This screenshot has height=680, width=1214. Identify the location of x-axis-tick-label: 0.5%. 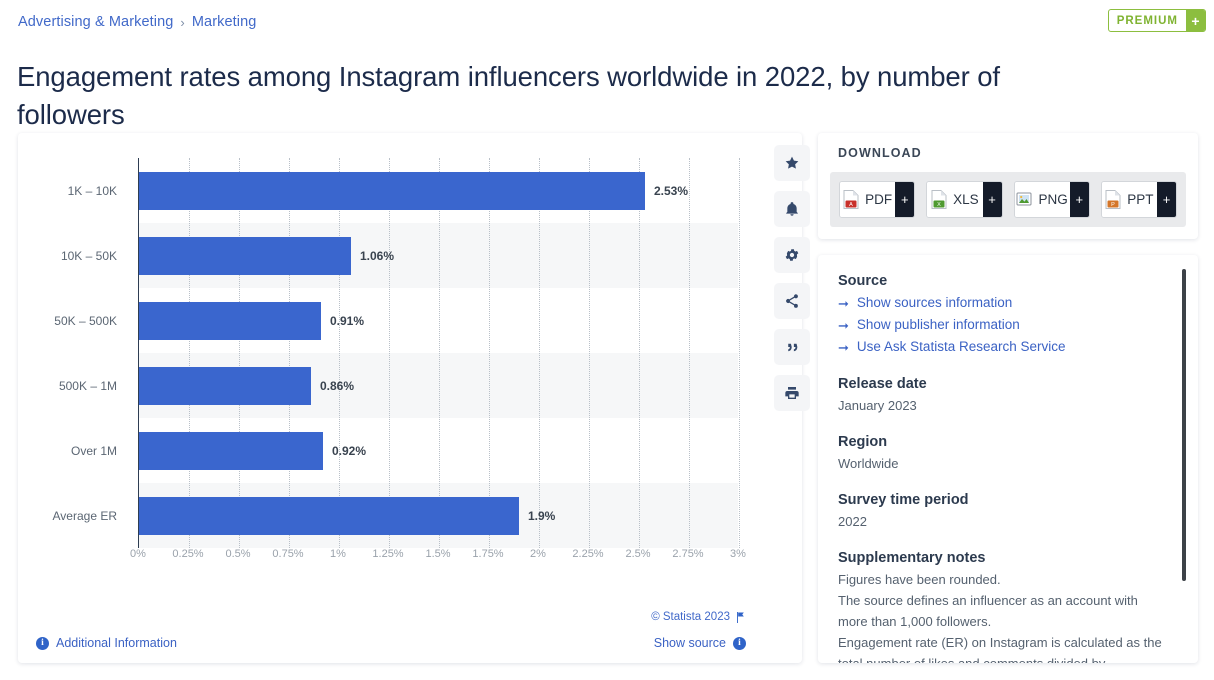
(238, 554).